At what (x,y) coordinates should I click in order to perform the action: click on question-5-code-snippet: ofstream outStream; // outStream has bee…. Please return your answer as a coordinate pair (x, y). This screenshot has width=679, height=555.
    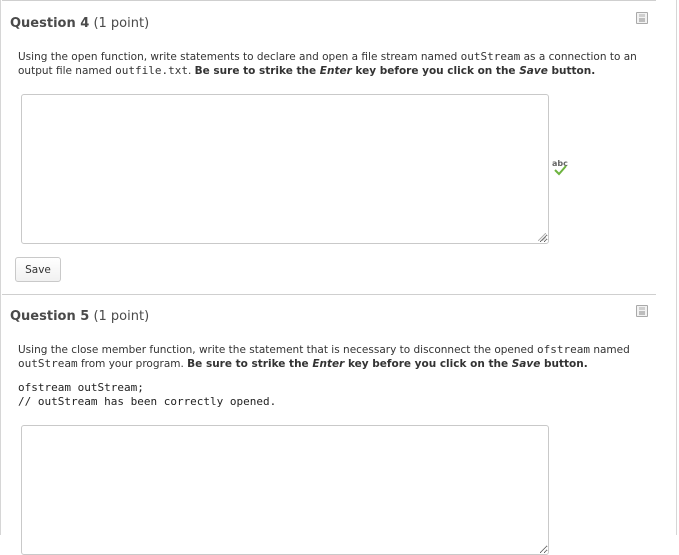
    Looking at the image, I should click on (147, 394).